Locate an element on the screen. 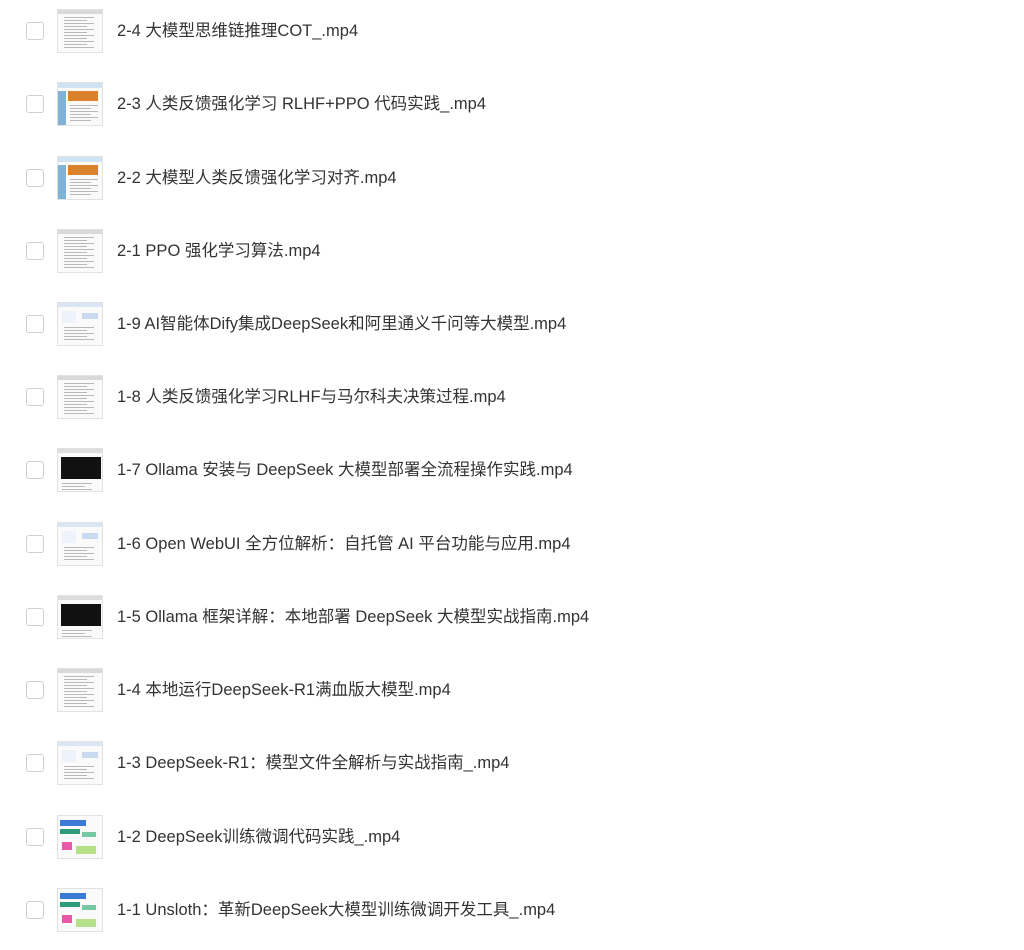  list-item: 1-6 Open WebUI 全方位解析：自托管 AI 平台功能与应用.mp4 is located at coordinates (512, 546).